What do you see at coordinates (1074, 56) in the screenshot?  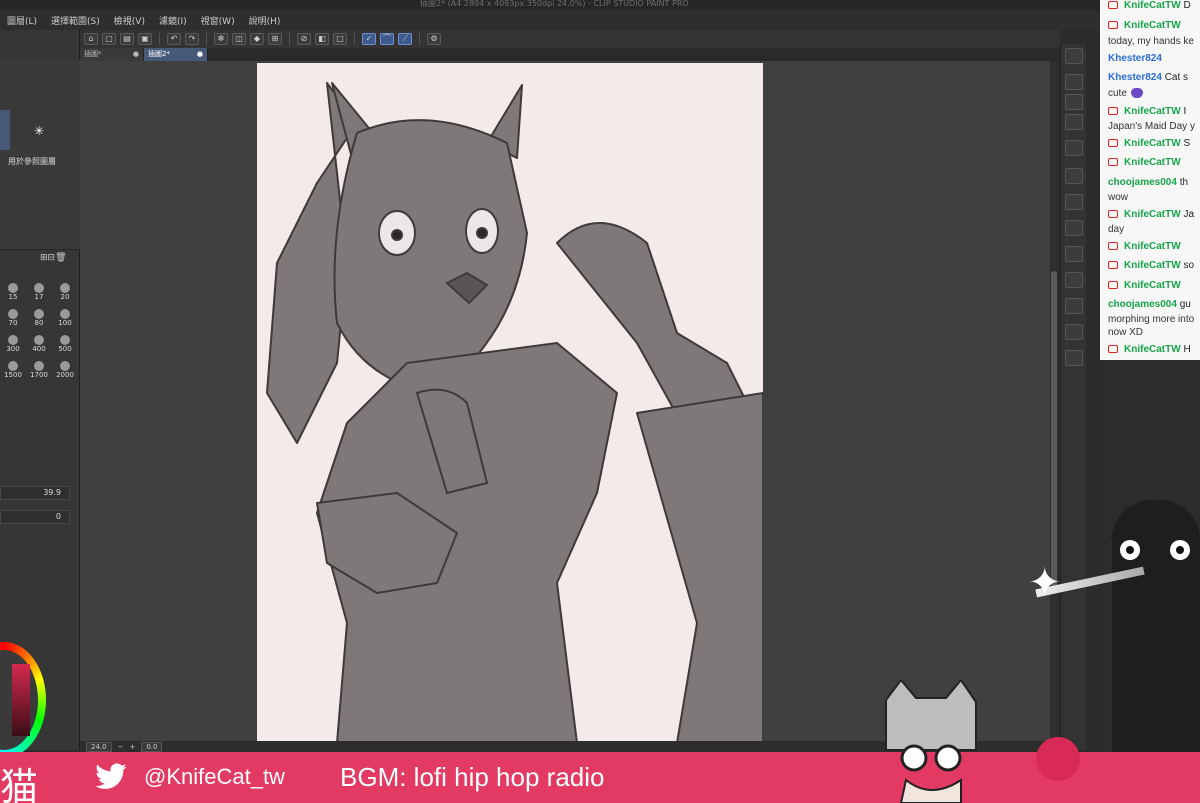 I see `navigator-icon` at bounding box center [1074, 56].